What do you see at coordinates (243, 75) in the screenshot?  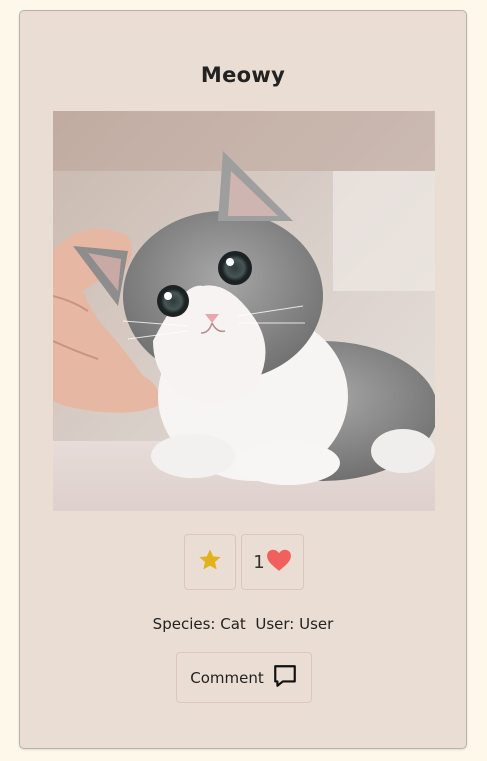 I see `post-title: Meowy` at bounding box center [243, 75].